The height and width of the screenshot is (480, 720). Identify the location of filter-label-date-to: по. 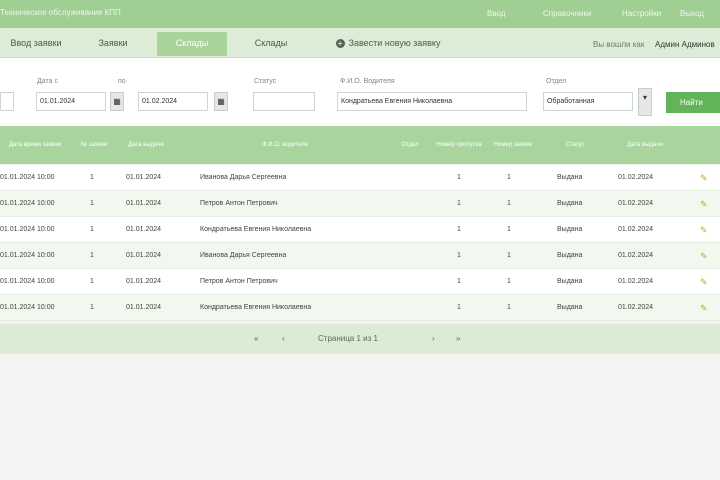
(122, 81).